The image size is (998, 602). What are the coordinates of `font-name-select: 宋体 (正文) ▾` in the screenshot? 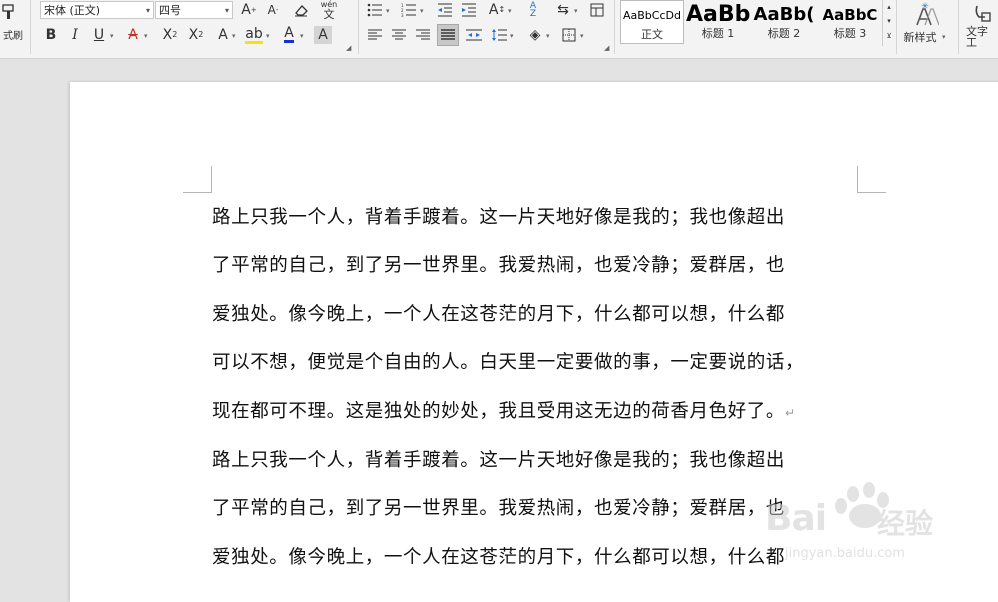 It's located at (97, 10).